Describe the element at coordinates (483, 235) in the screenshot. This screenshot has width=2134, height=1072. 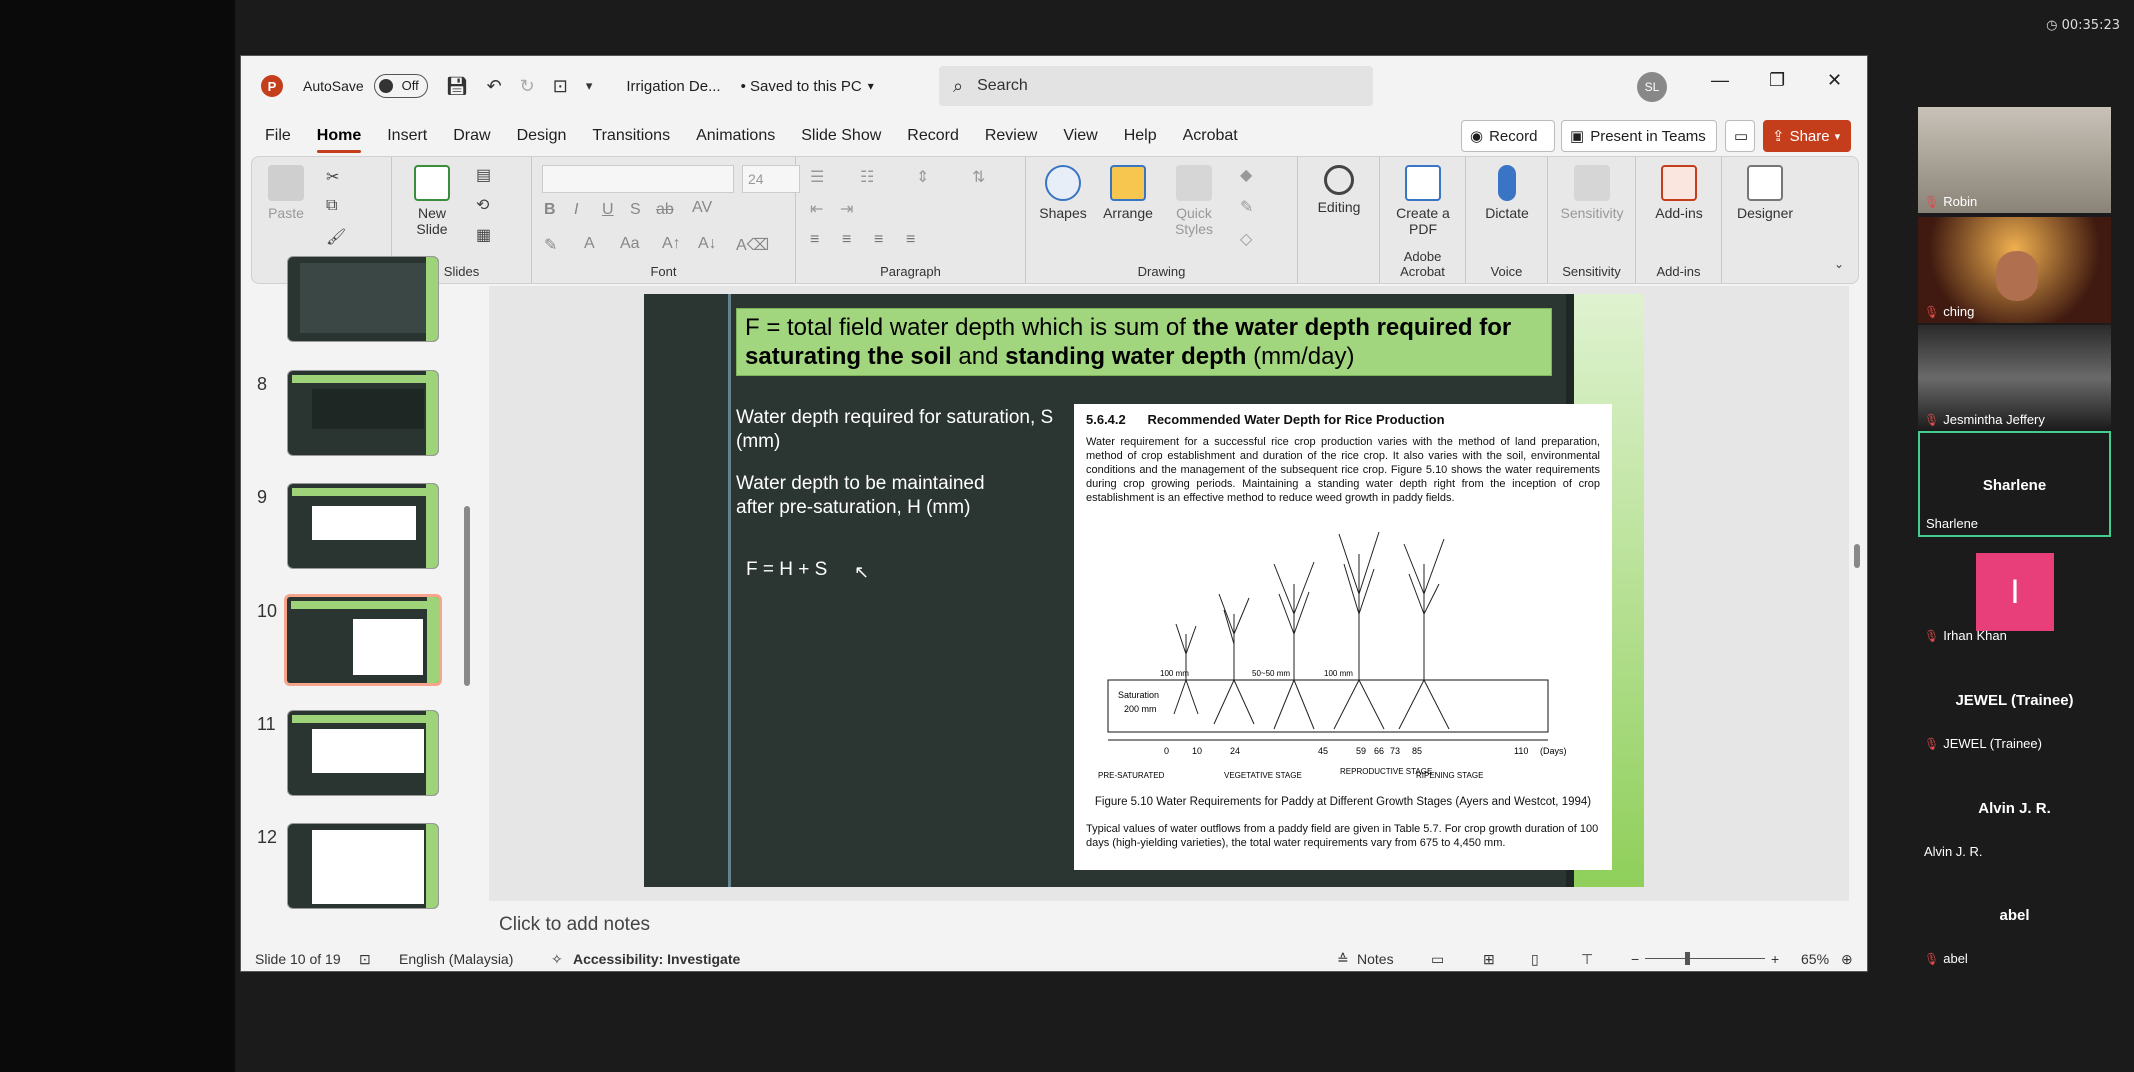
I see `section-icon: ▦` at that location.